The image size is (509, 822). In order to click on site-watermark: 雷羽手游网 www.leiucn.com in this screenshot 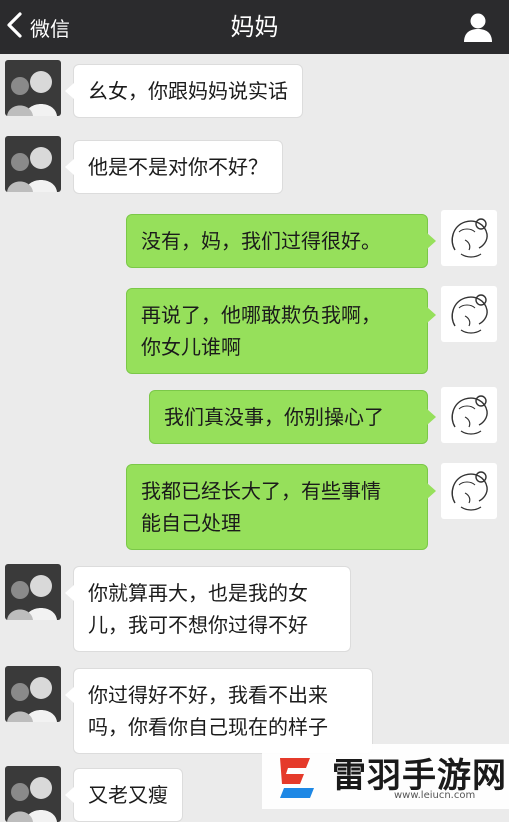, I will do `click(385, 776)`.